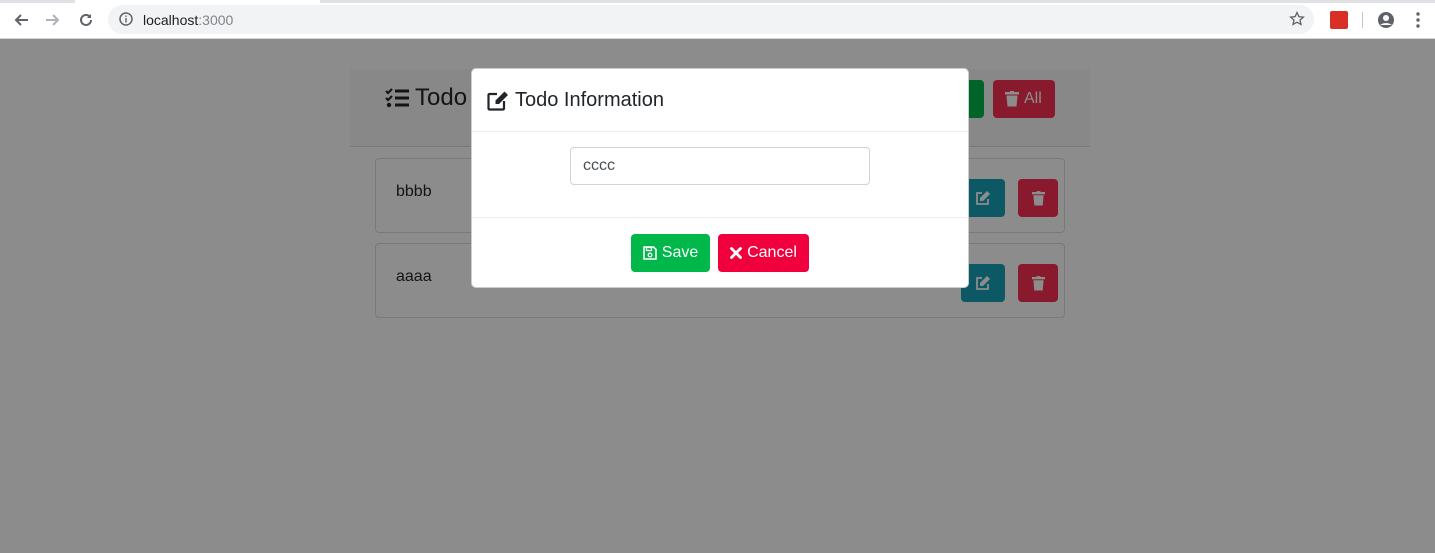 The width and height of the screenshot is (1435, 553). What do you see at coordinates (1362, 20) in the screenshot?
I see `toolbar-divider` at bounding box center [1362, 20].